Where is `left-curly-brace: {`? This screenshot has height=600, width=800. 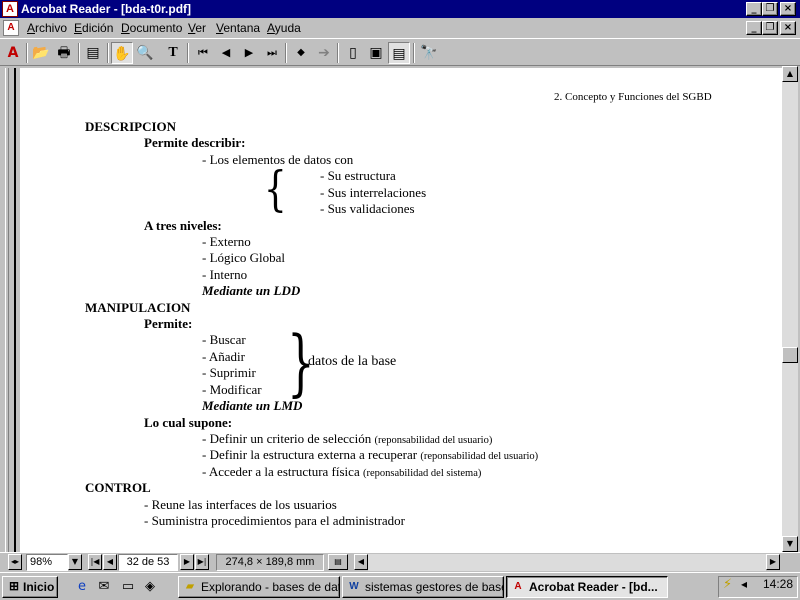 left-curly-brace: { is located at coordinates (275, 189).